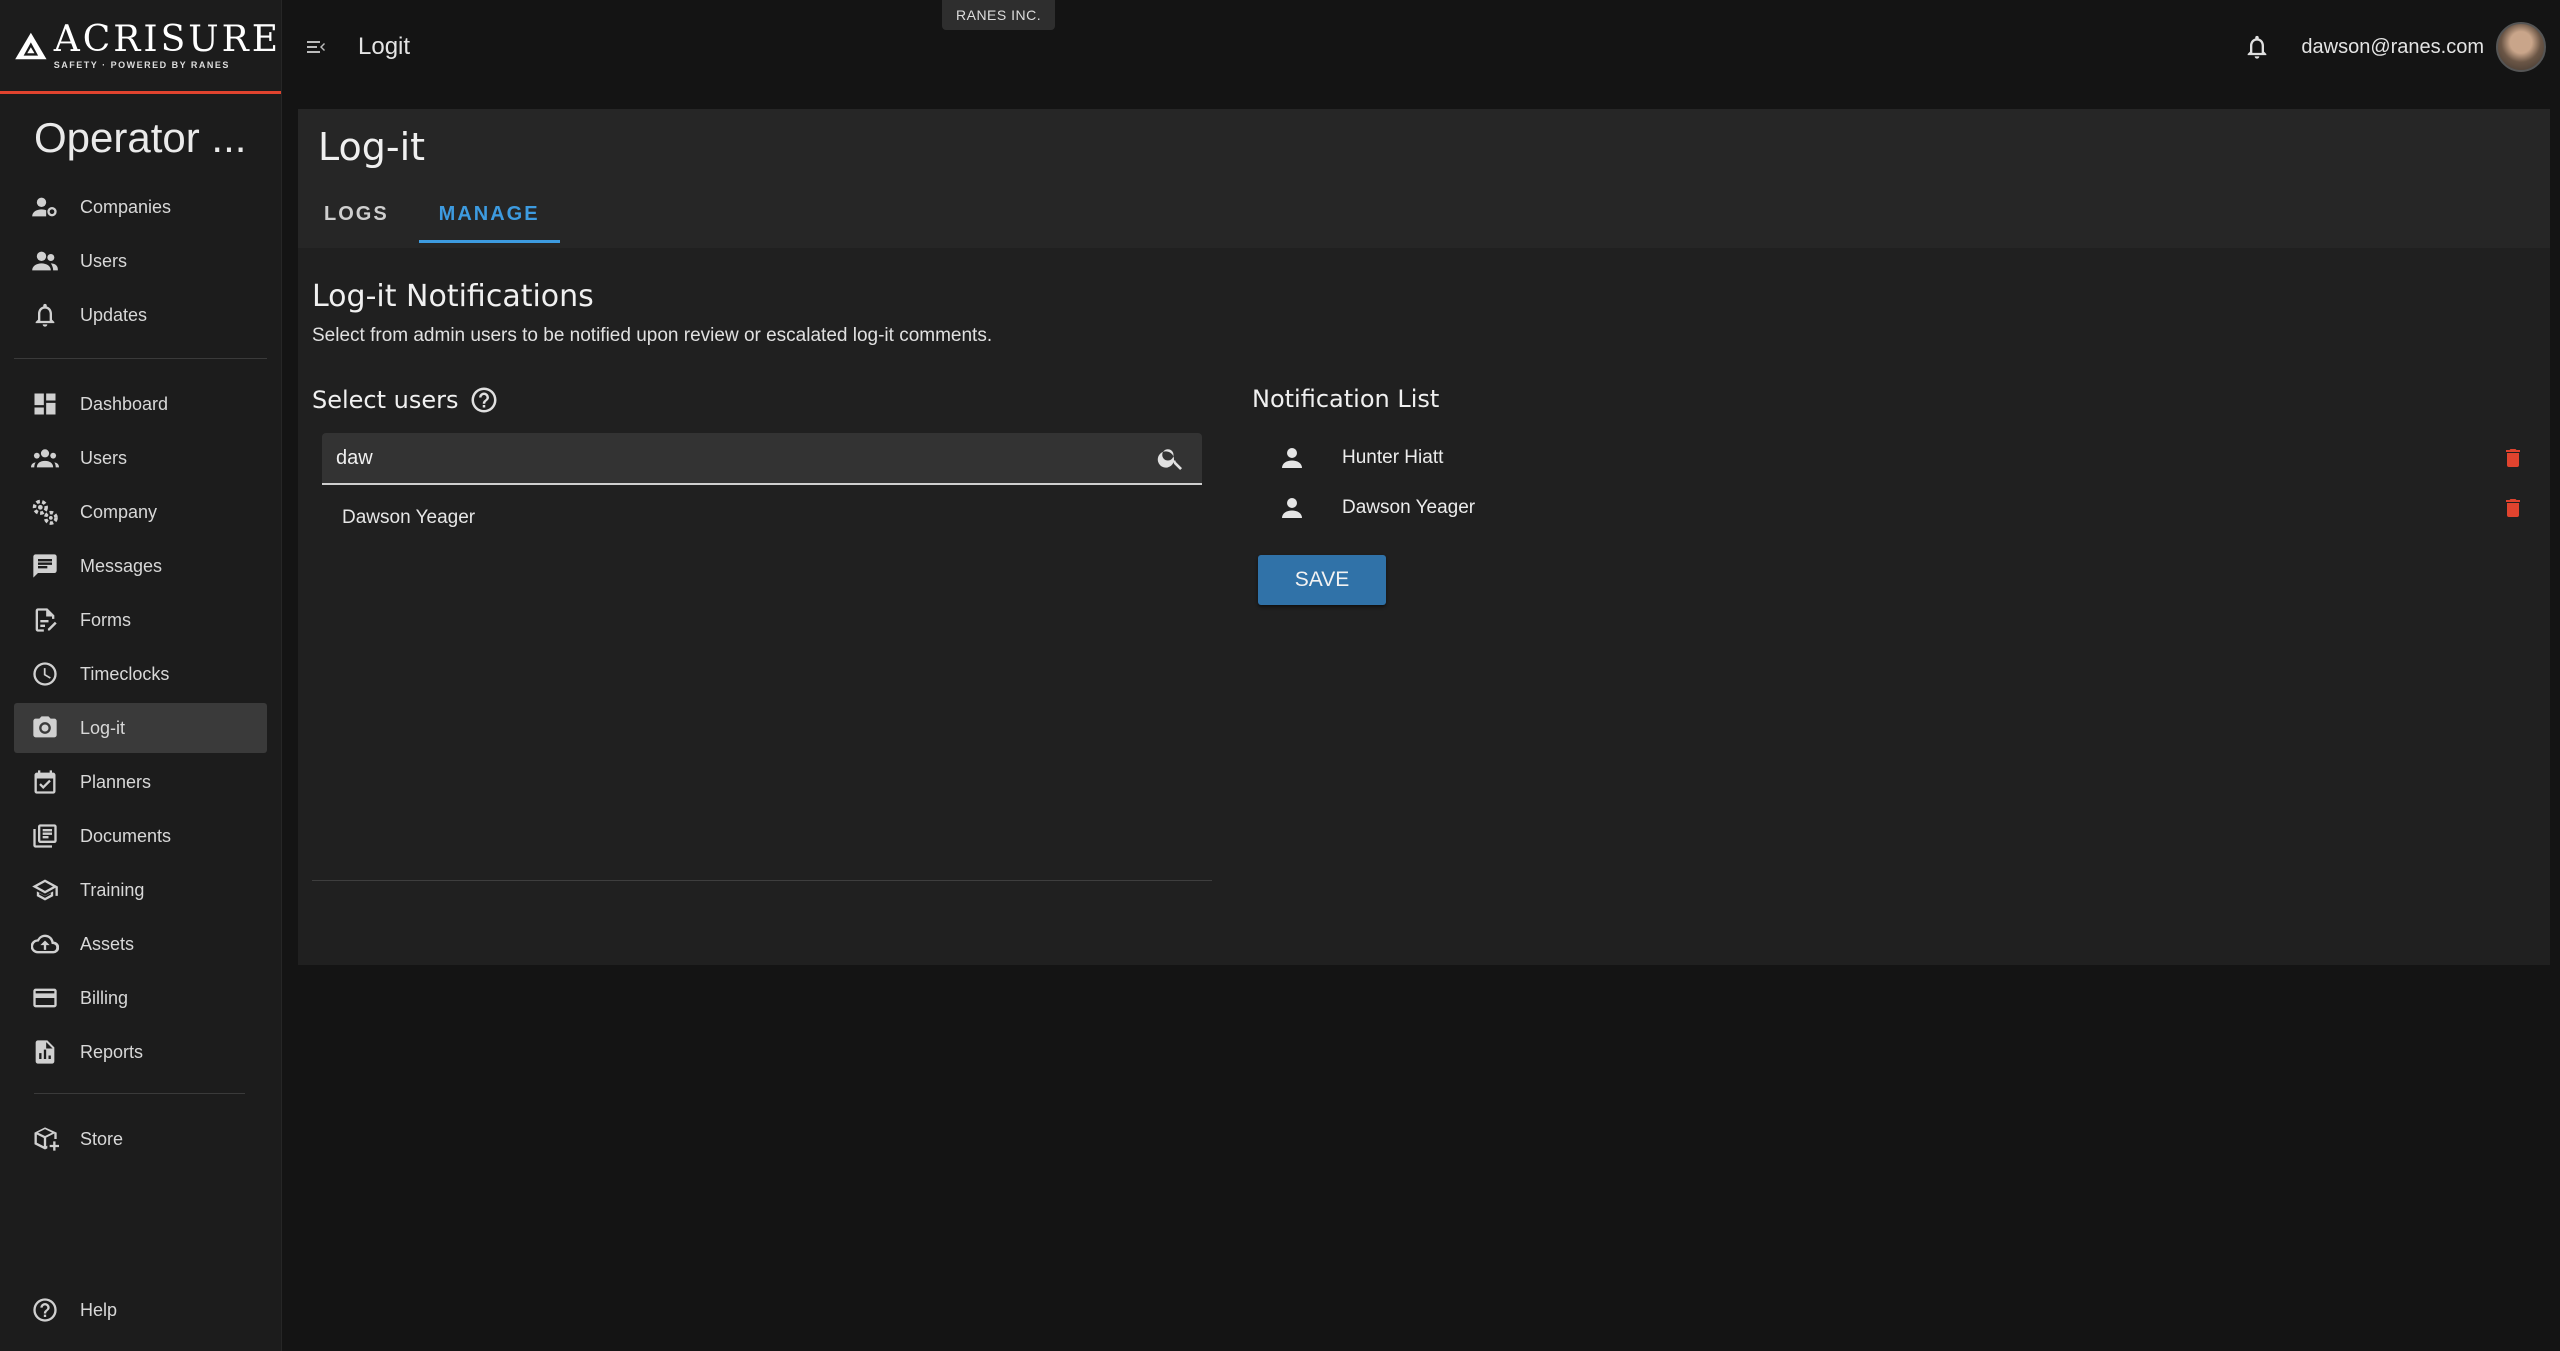  I want to click on sidebar-item-label: Company, so click(119, 511).